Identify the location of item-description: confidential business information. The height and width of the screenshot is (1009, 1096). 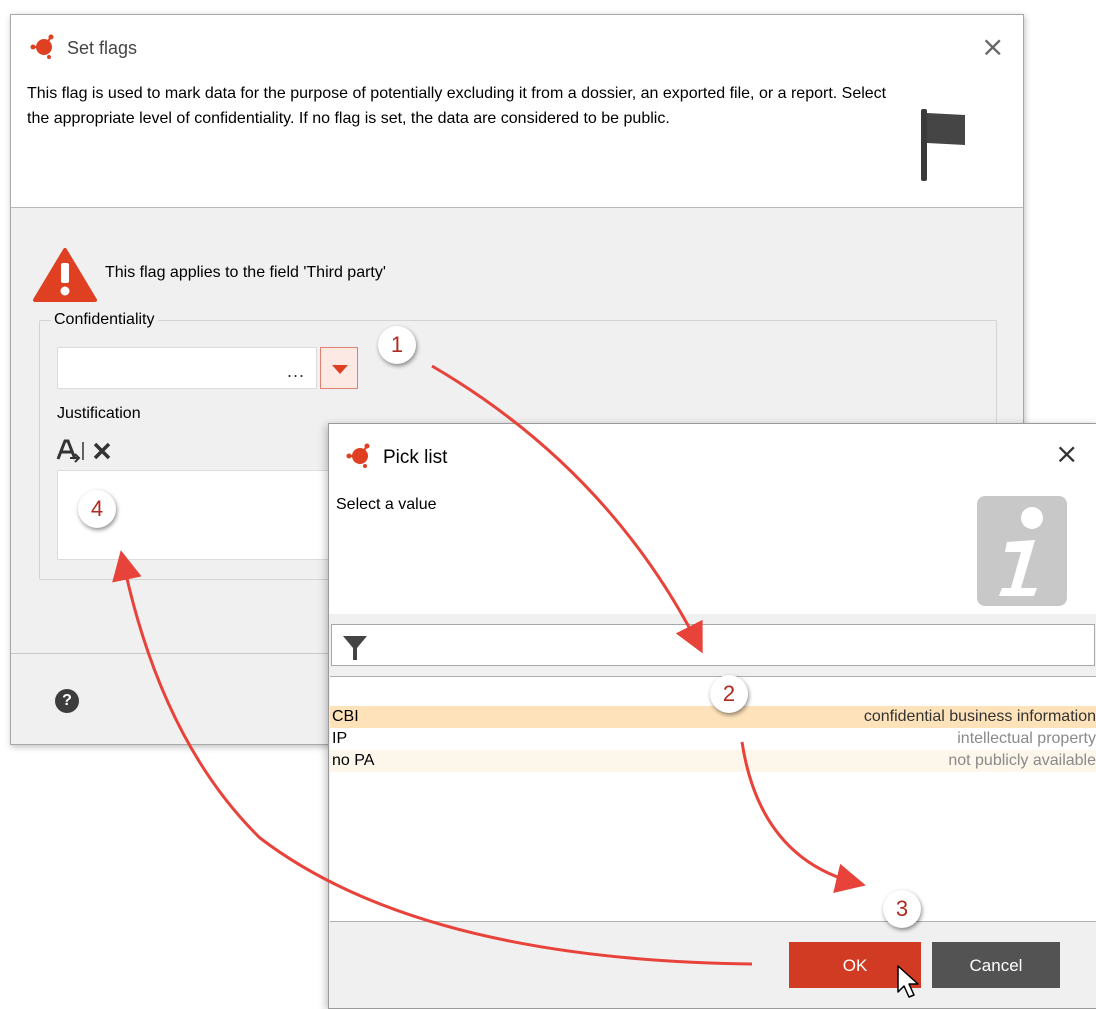
(979, 716).